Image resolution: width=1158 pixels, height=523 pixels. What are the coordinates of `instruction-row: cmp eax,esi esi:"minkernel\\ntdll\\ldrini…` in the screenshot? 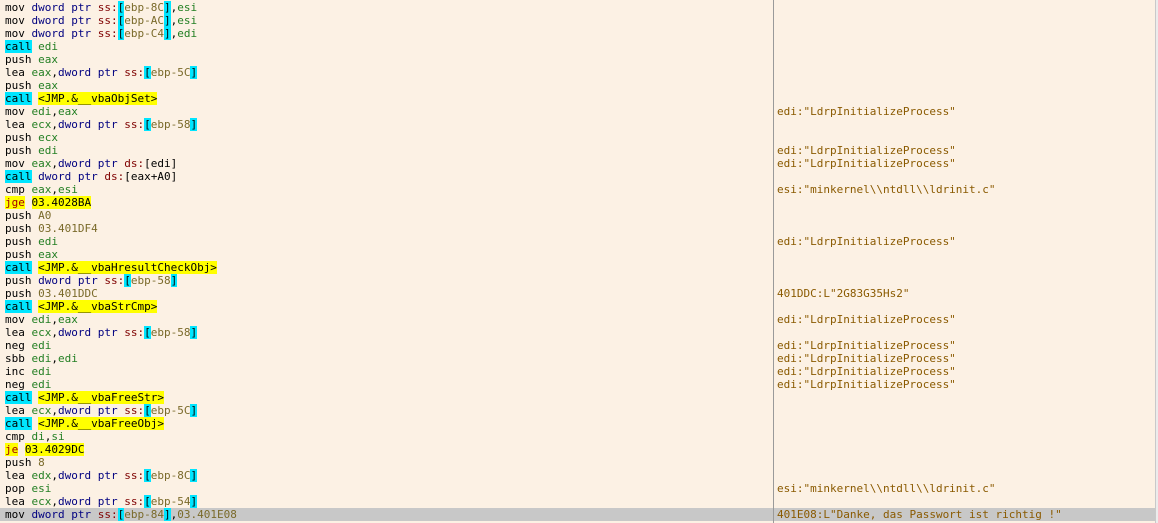 It's located at (577, 189).